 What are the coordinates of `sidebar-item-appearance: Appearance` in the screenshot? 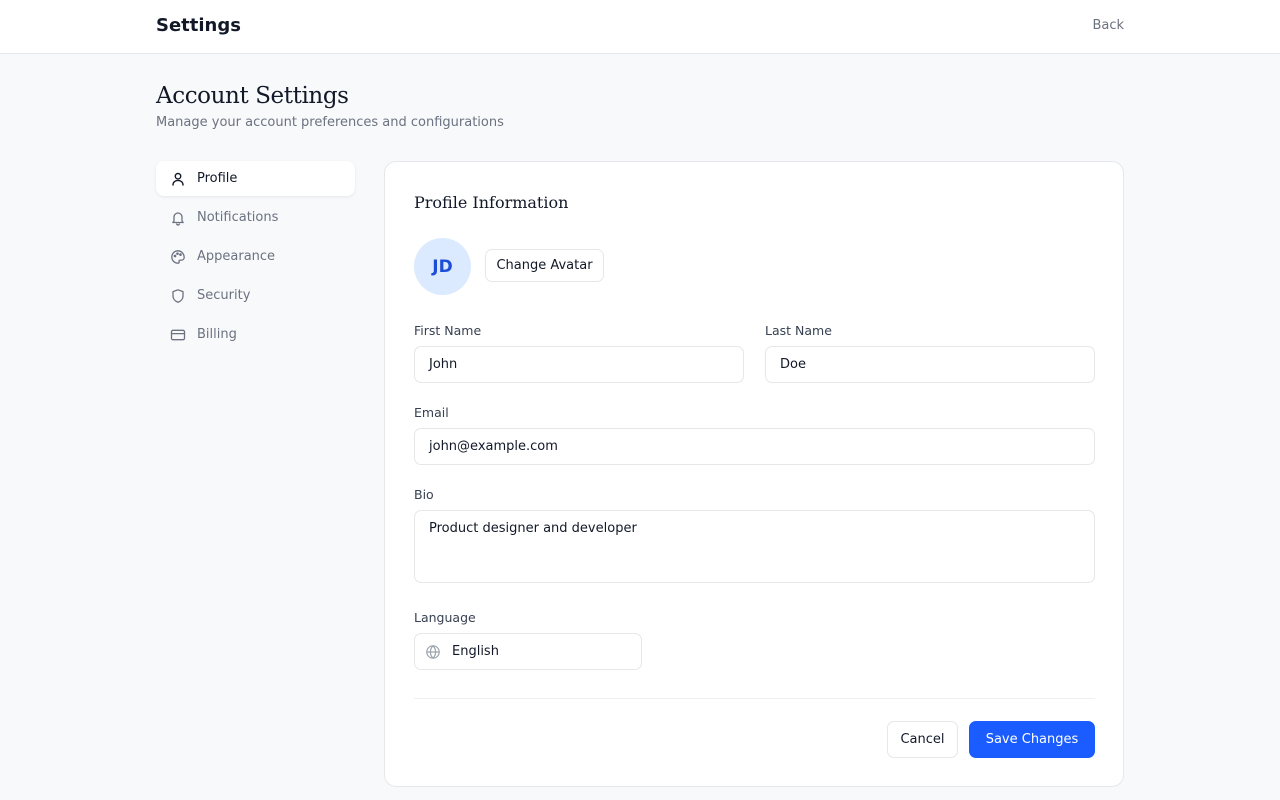 It's located at (255, 256).